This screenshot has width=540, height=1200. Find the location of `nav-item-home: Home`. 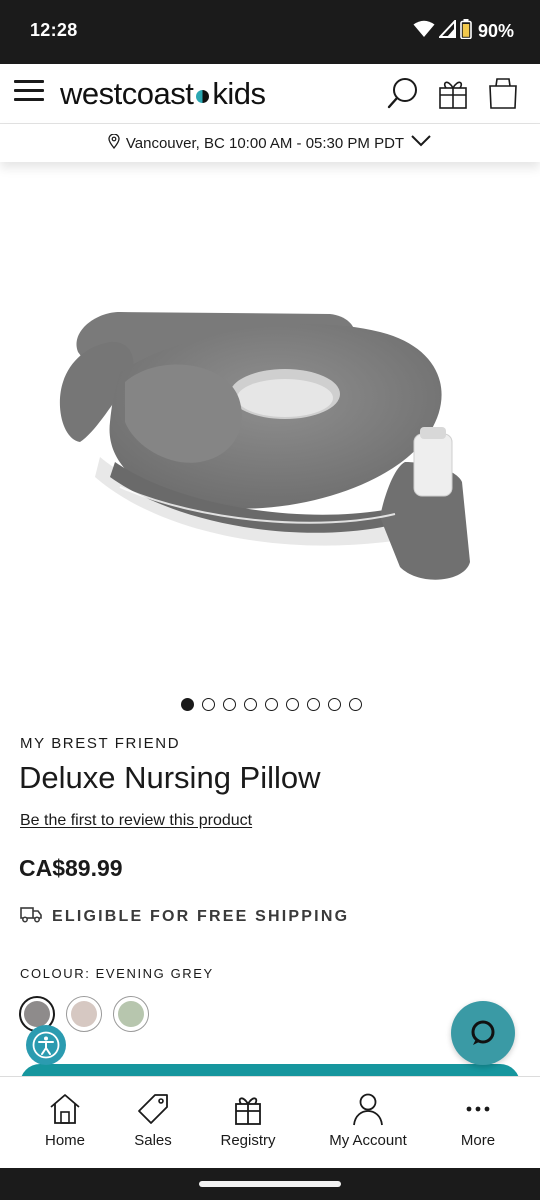

nav-item-home: Home is located at coordinates (65, 1123).